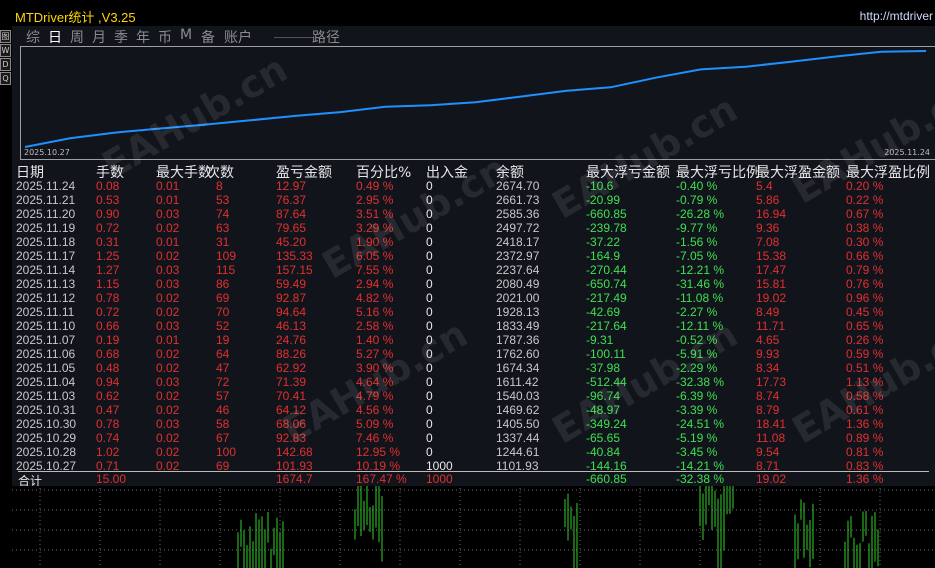 Image resolution: width=935 pixels, height=568 pixels. I want to click on tab-weekly: 周, so click(77, 37).